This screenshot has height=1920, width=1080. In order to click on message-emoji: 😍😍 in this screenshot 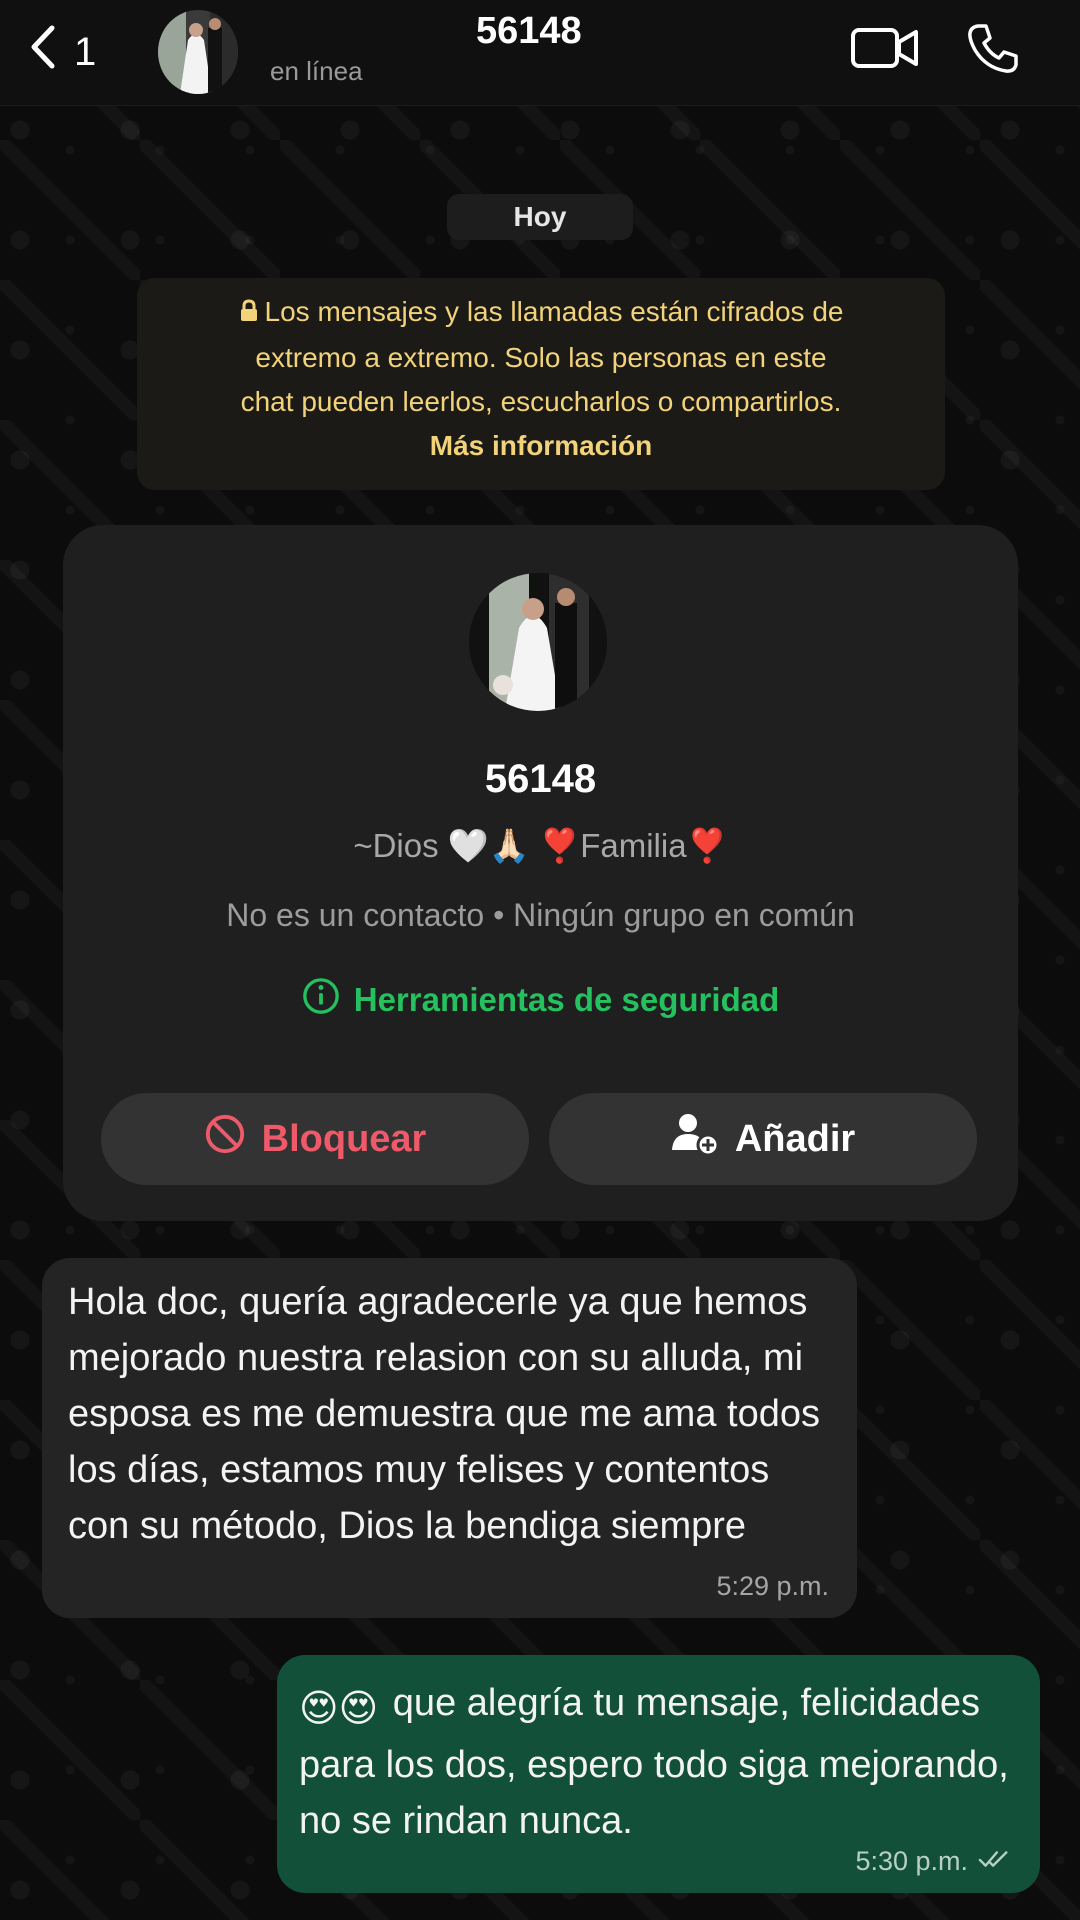, I will do `click(339, 1709)`.